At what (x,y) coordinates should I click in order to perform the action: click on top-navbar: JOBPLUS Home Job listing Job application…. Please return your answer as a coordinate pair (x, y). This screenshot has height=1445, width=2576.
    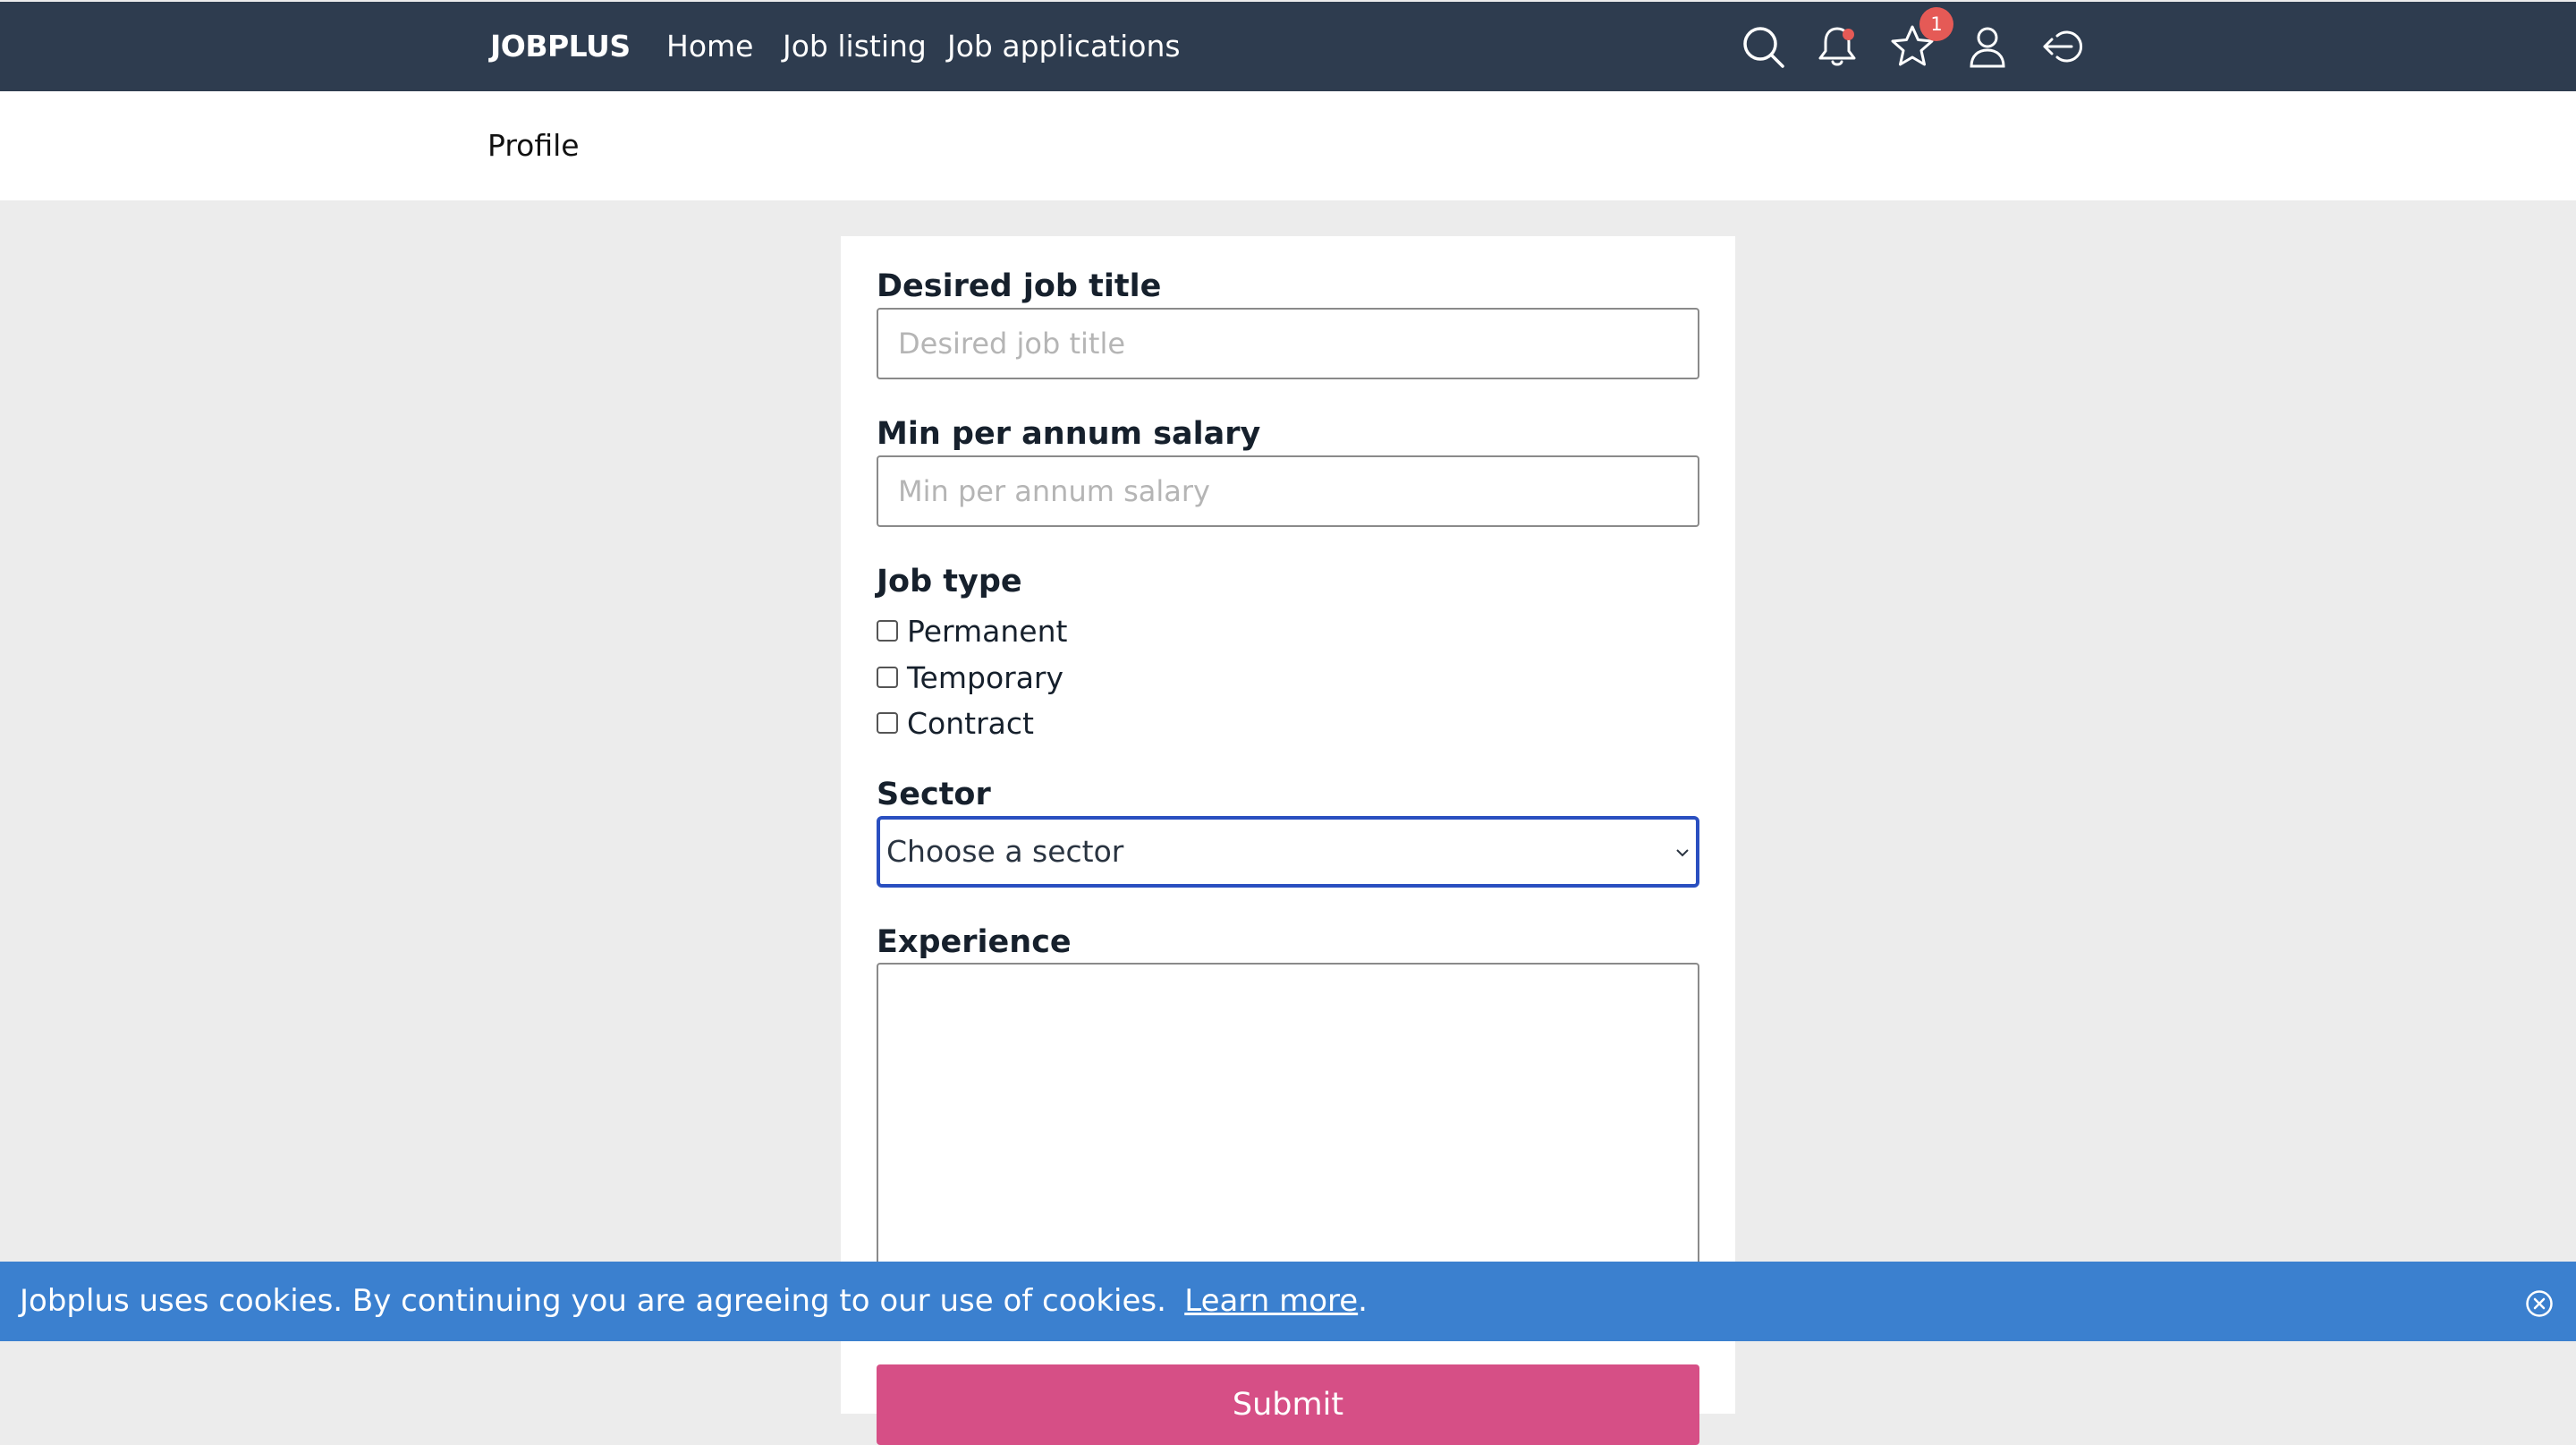
    Looking at the image, I should click on (1288, 46).